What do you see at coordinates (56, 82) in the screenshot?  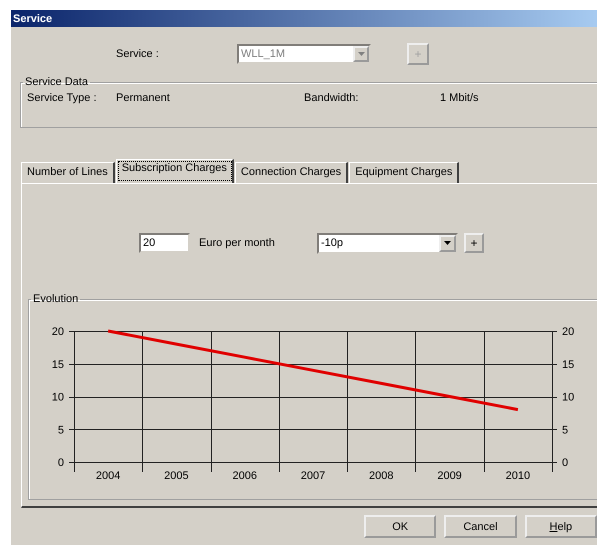 I see `group-title: Service Data` at bounding box center [56, 82].